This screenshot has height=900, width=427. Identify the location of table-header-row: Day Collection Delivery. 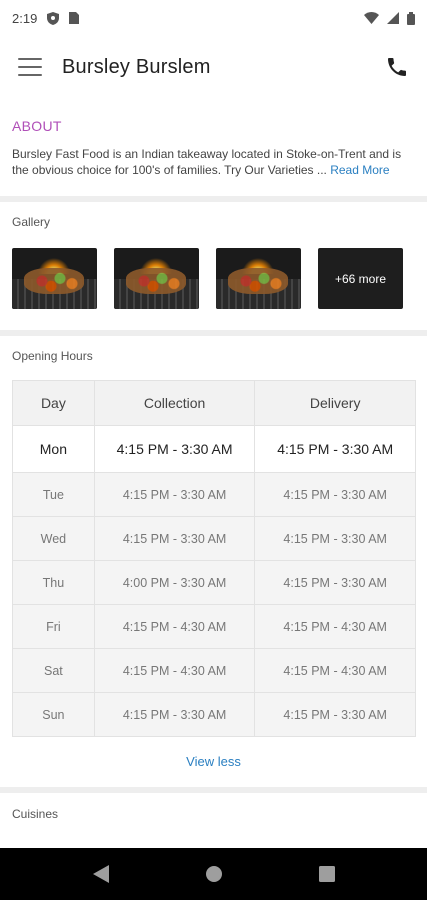
(214, 403).